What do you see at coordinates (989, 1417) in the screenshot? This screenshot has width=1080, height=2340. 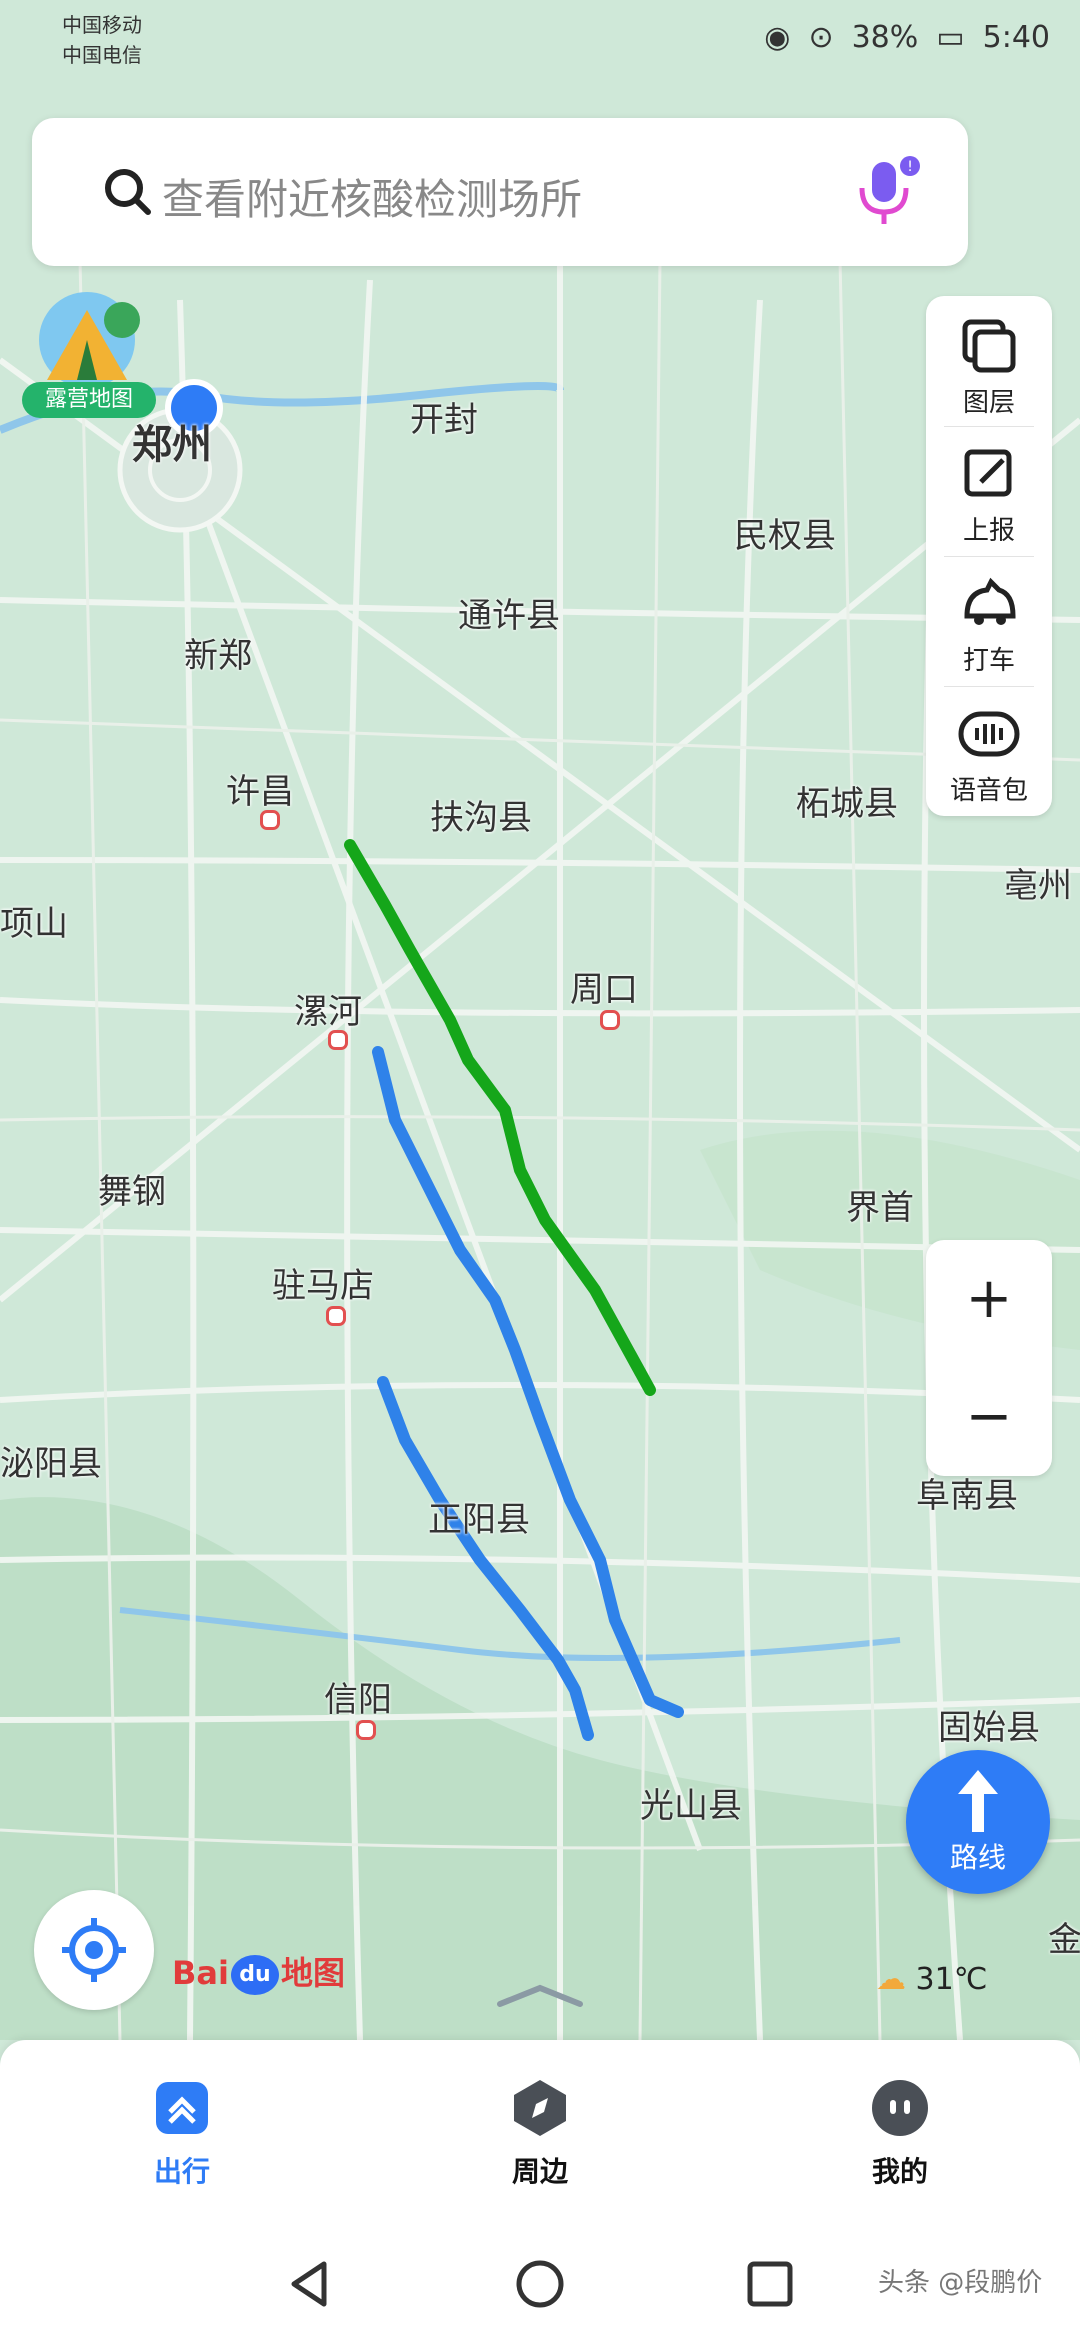 I see `zoom-out-button: −` at bounding box center [989, 1417].